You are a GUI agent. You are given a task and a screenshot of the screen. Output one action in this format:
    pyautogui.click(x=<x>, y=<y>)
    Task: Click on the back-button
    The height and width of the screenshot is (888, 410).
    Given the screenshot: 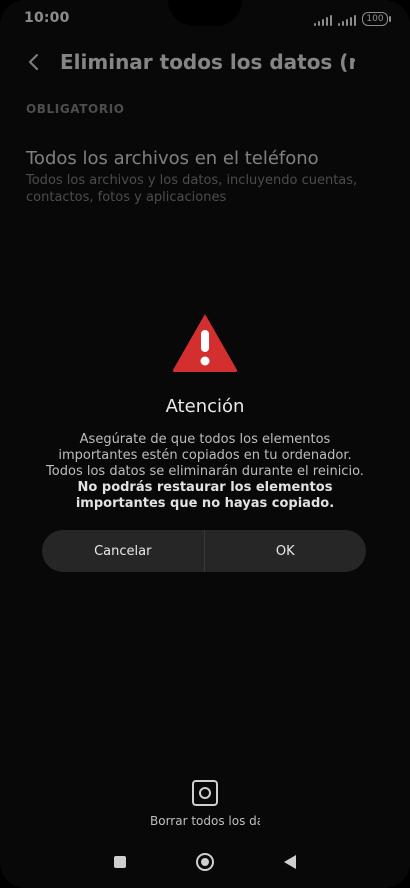 What is the action you would take?
    pyautogui.click(x=34, y=62)
    